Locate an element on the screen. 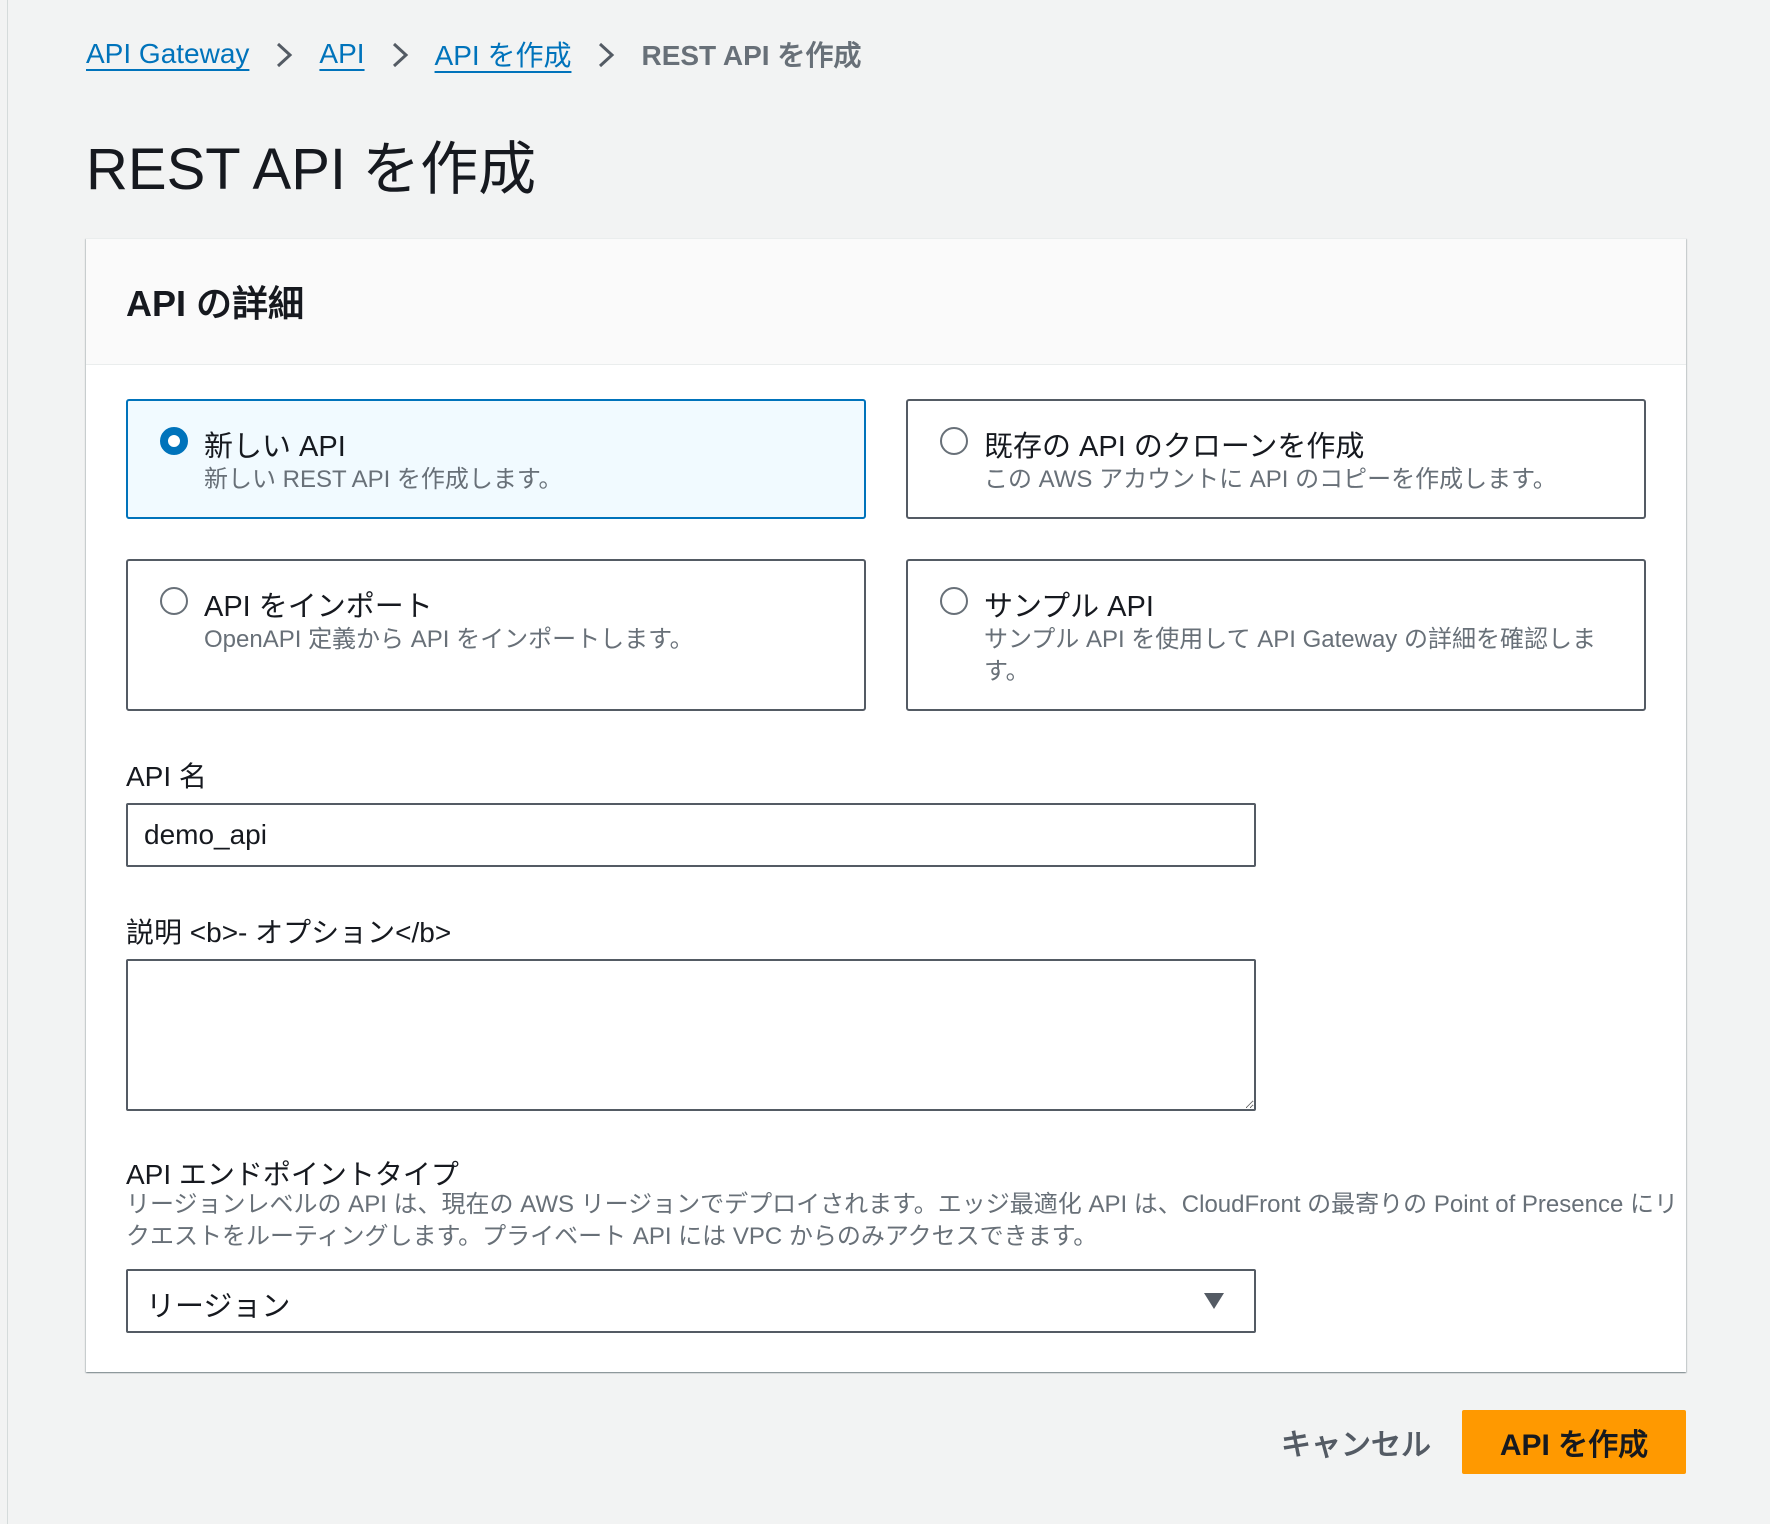  create-api-button: API を作成 is located at coordinates (1574, 1442).